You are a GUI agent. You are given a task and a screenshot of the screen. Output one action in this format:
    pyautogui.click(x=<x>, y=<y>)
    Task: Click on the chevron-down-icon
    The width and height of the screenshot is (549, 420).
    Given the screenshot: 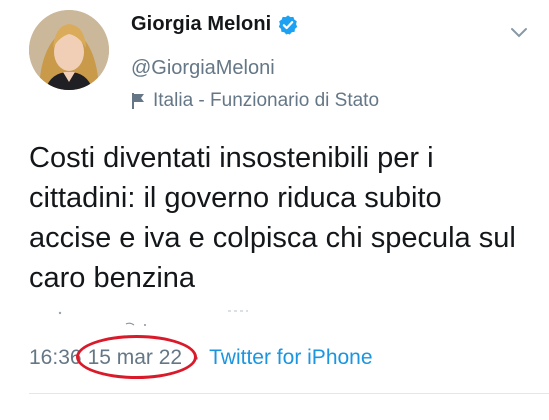 What is the action you would take?
    pyautogui.click(x=519, y=32)
    